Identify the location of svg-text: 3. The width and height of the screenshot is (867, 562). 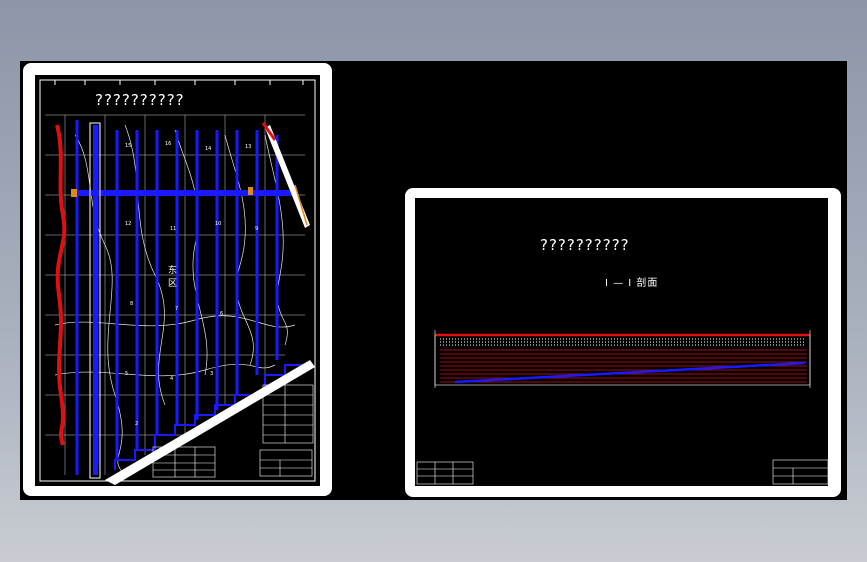
(211, 374).